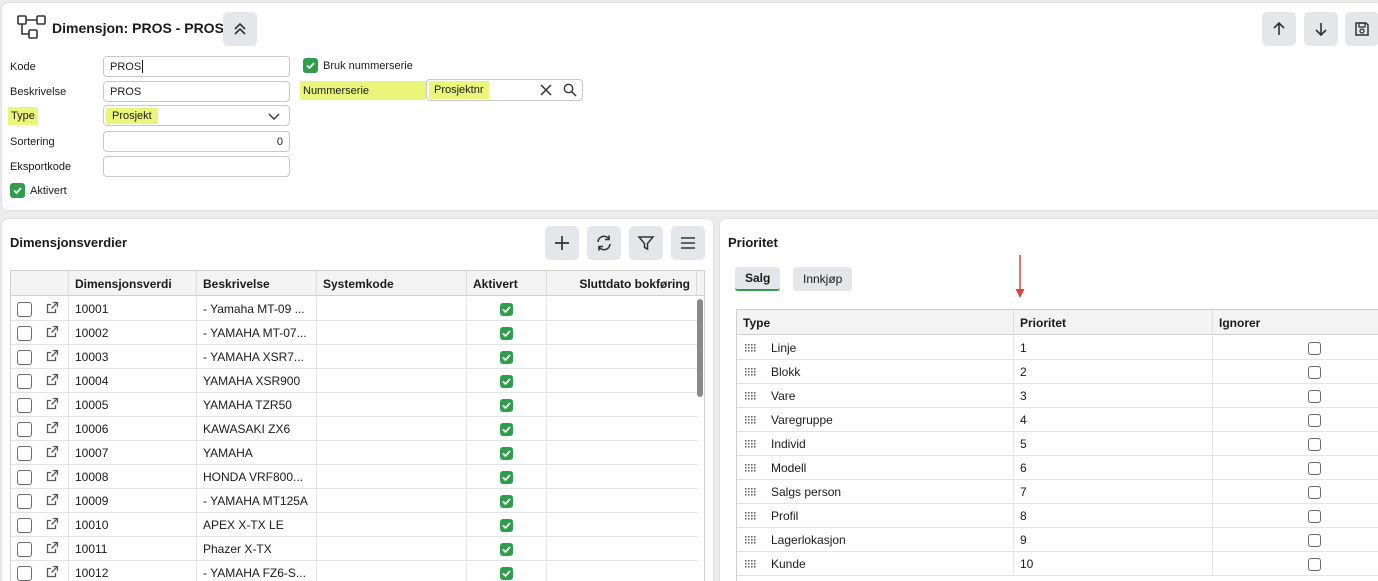 This screenshot has width=1378, height=581. Describe the element at coordinates (133, 283) in the screenshot. I see `column-header-dimensjonsverdi: Dimensjonsverdi` at that location.